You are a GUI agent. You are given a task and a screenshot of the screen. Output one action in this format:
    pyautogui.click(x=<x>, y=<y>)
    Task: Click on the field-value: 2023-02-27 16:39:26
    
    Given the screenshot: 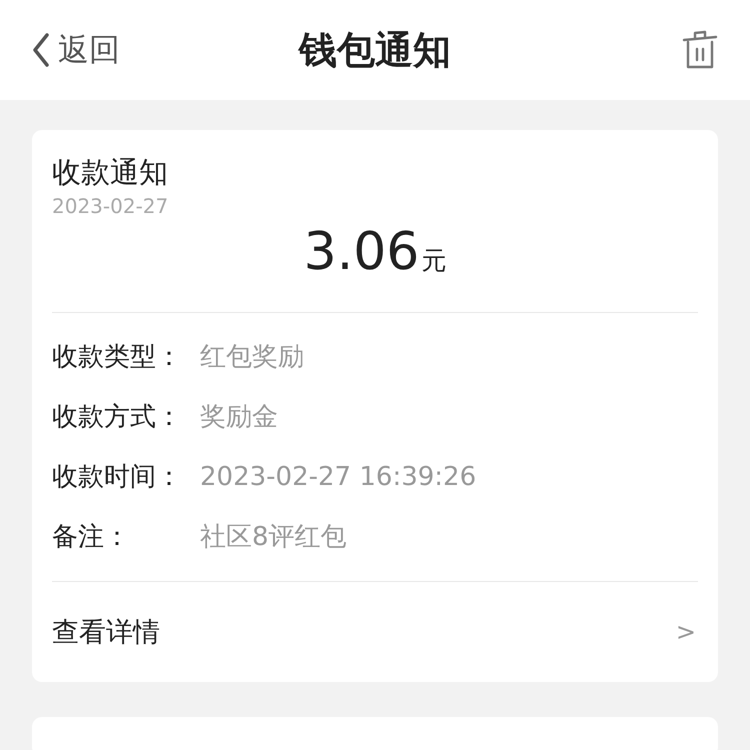 What is the action you would take?
    pyautogui.click(x=338, y=477)
    